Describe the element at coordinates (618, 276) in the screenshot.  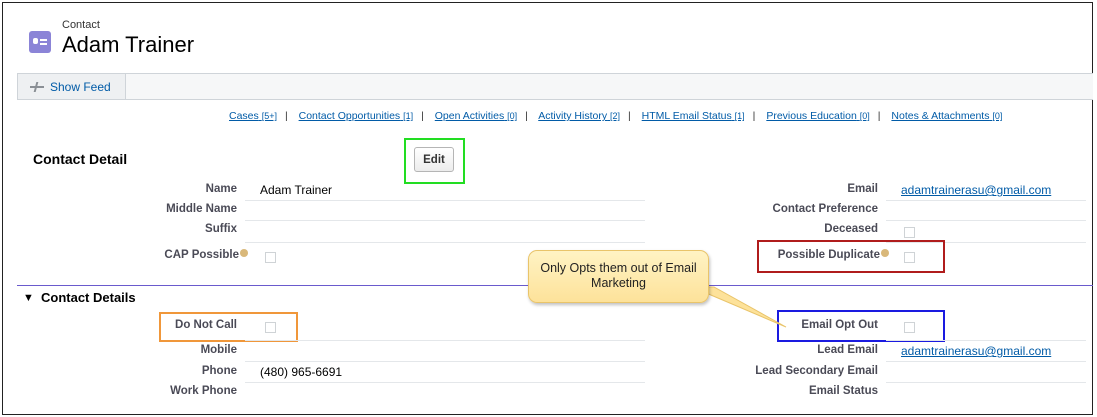
I see `callout-note: Only Opts them out of Email Marketing` at that location.